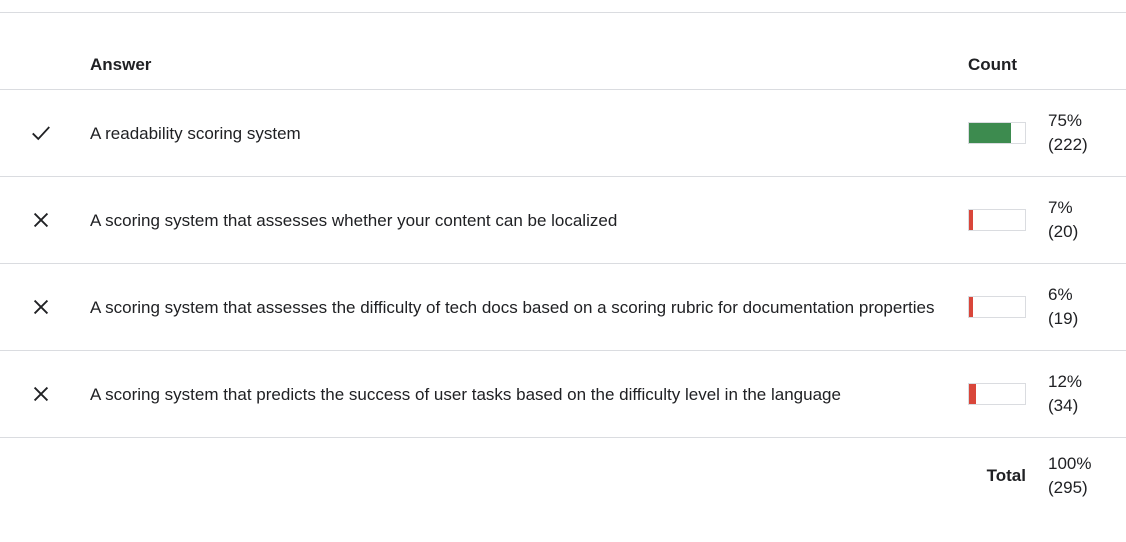 The height and width of the screenshot is (542, 1126). What do you see at coordinates (41, 133) in the screenshot?
I see `check-icon` at bounding box center [41, 133].